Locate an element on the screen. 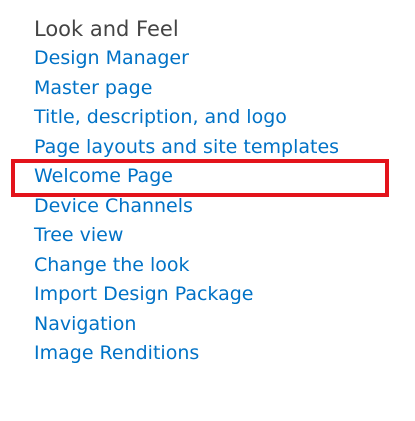 The image size is (415, 421). list-item: Image Renditions is located at coordinates (219, 354).